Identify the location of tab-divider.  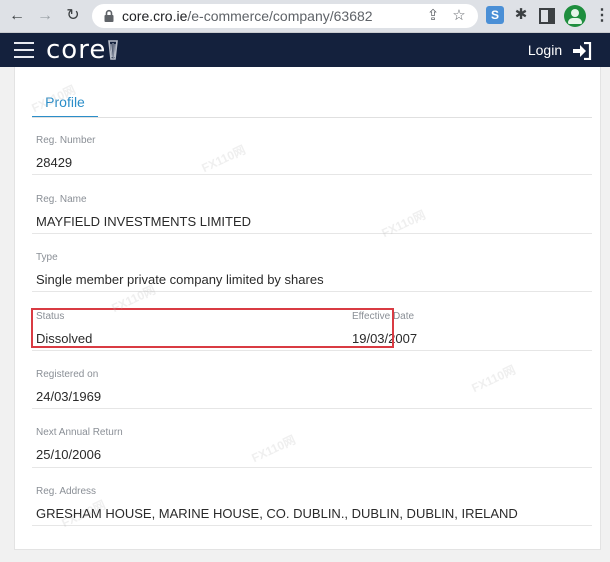
(312, 117).